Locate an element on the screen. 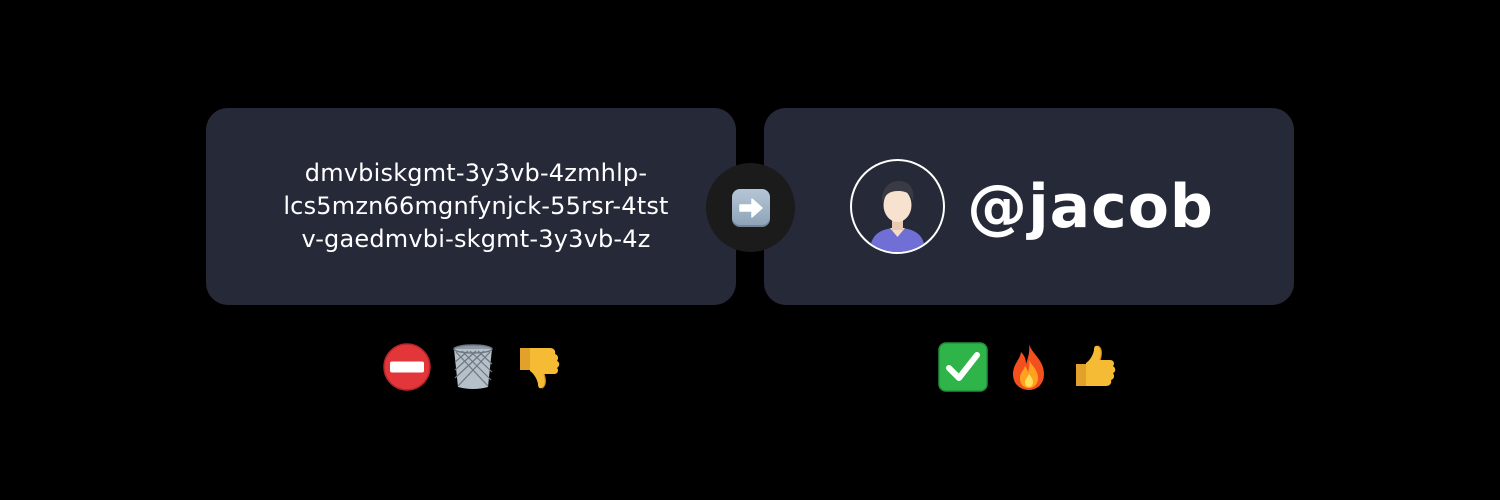 This screenshot has width=1500, height=500. old-address-line-2: lcs5mzn66mgnfynjck-55rsr-4tst is located at coordinates (476, 206).